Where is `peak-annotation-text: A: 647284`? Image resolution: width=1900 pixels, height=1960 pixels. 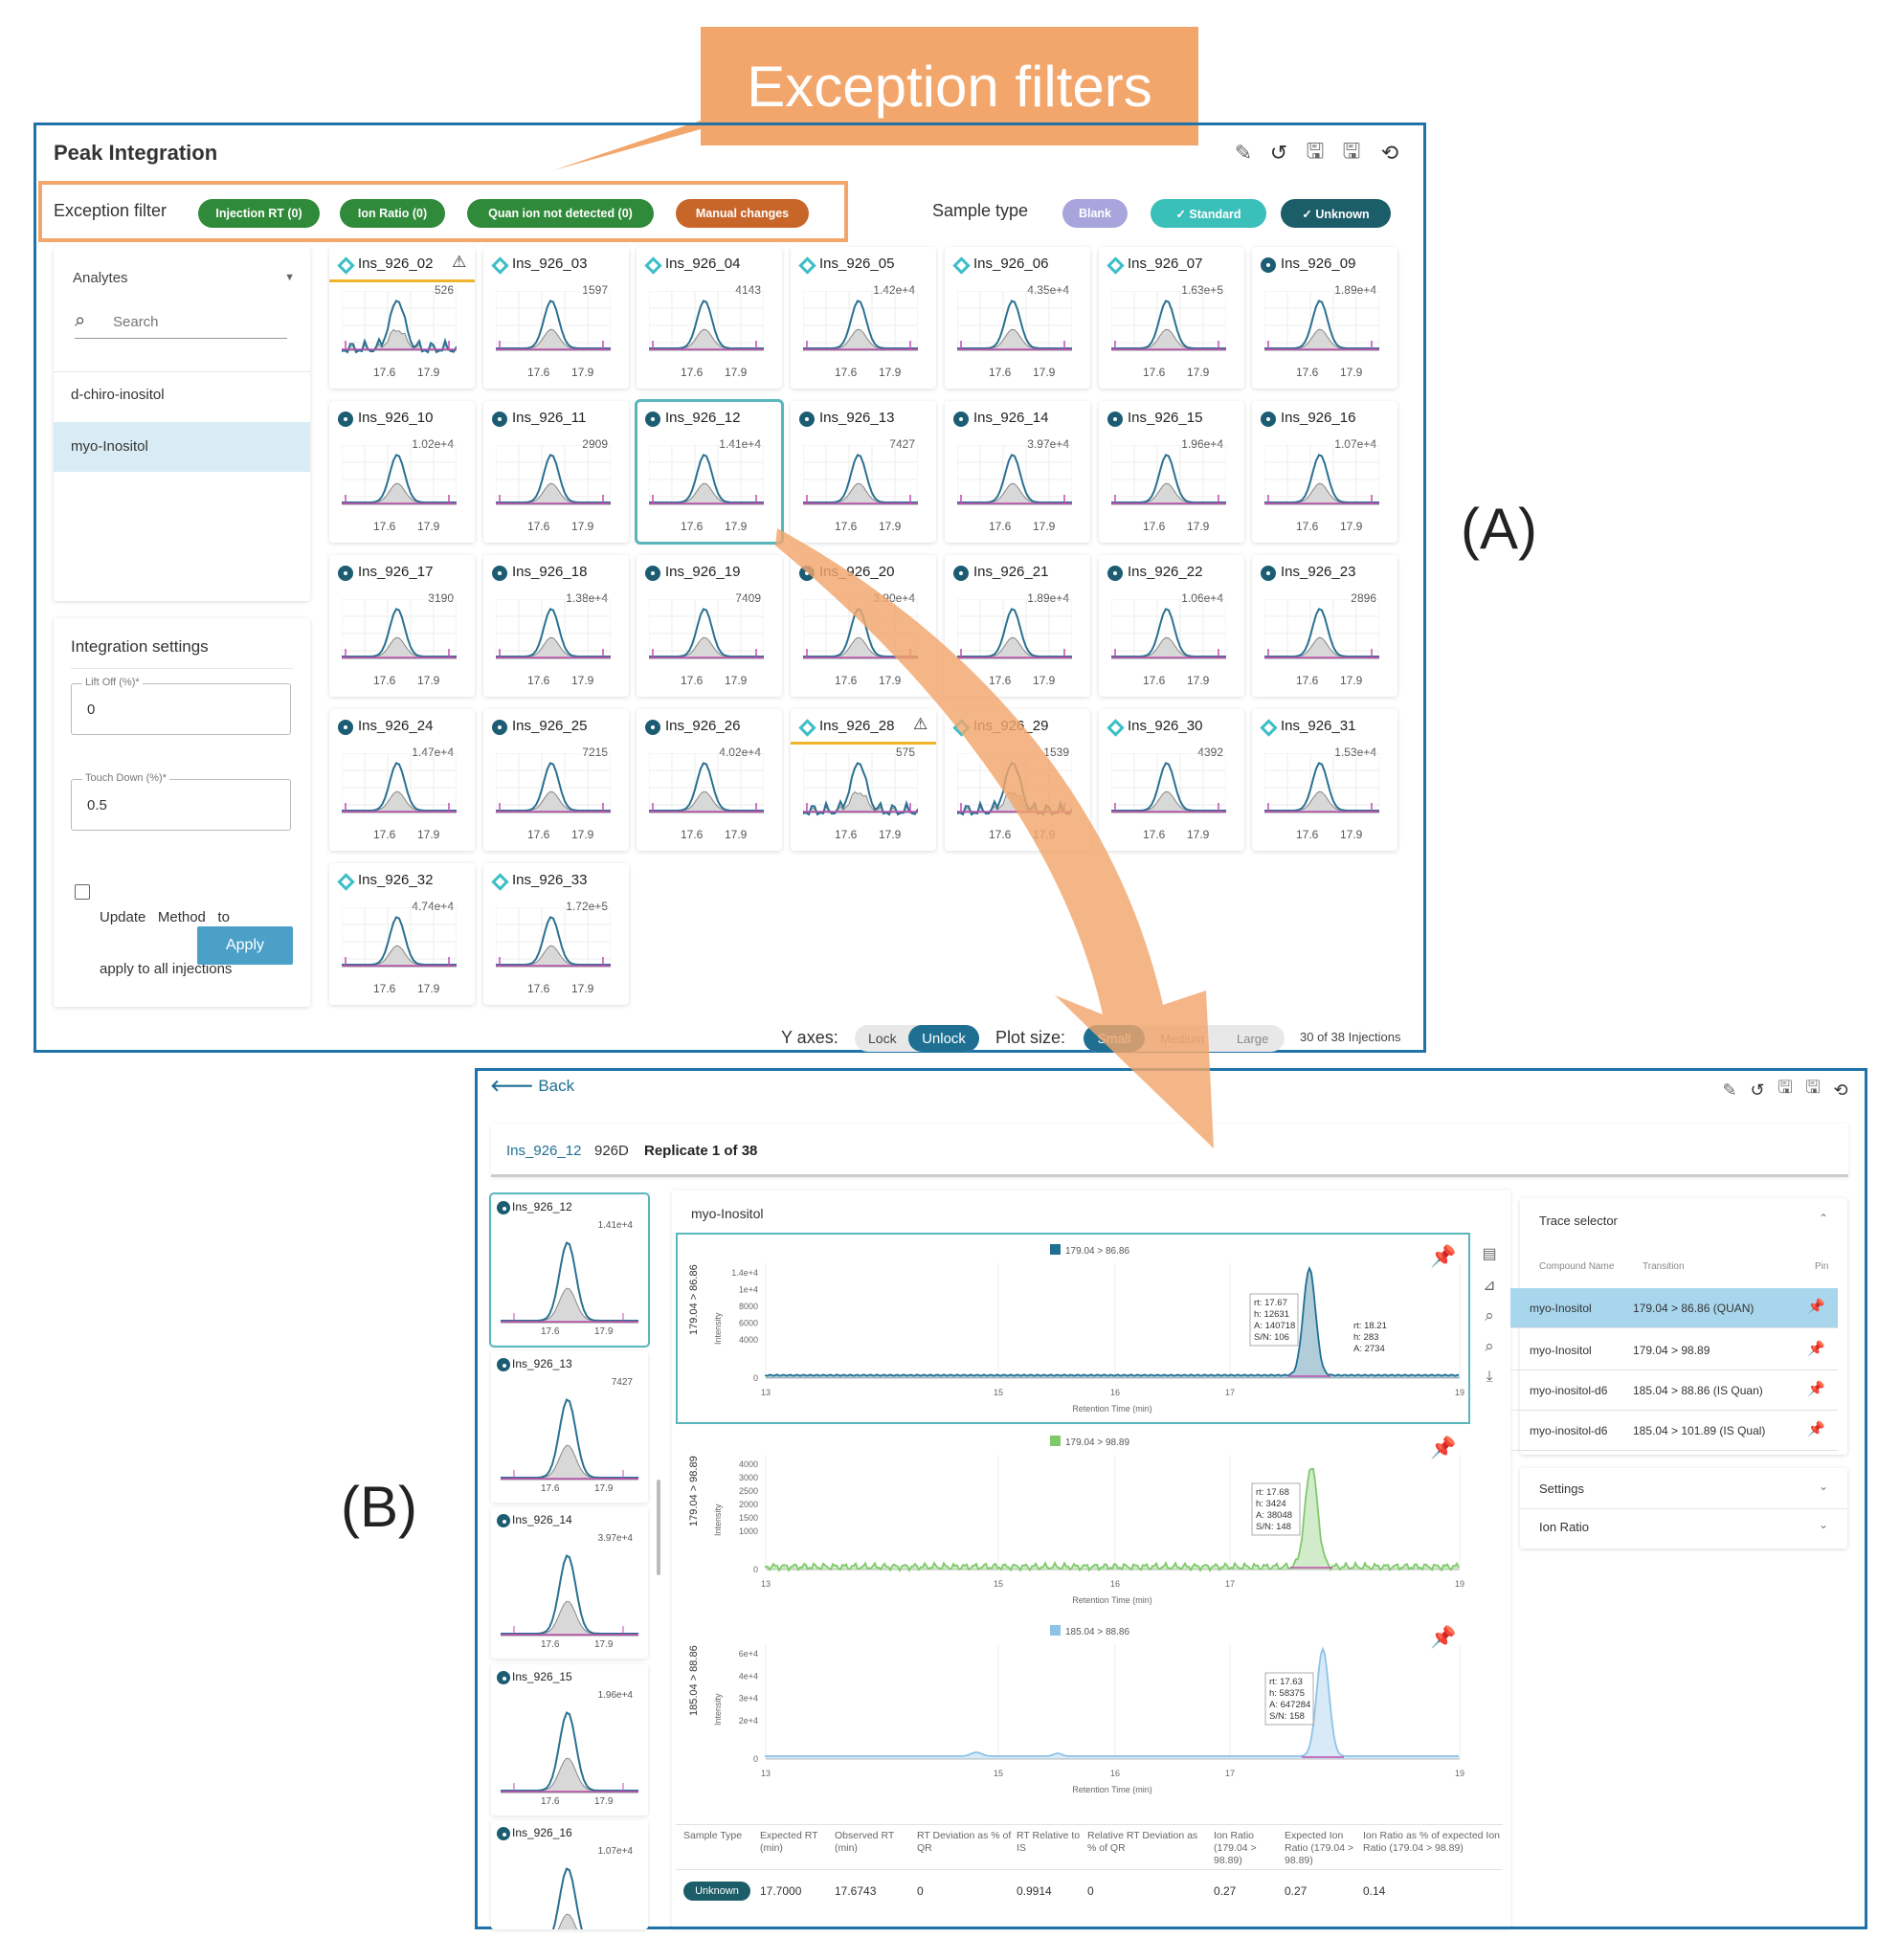
peak-annotation-text: A: 647284 is located at coordinates (1289, 1705).